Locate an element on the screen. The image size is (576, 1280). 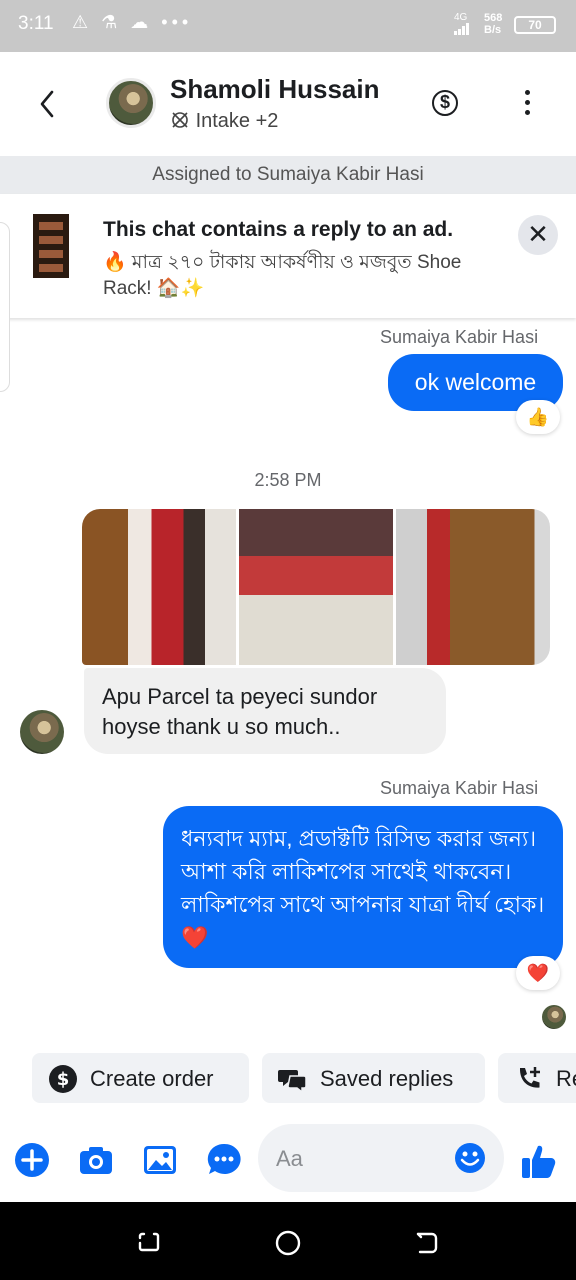
signal-icon is located at coordinates (461, 29).